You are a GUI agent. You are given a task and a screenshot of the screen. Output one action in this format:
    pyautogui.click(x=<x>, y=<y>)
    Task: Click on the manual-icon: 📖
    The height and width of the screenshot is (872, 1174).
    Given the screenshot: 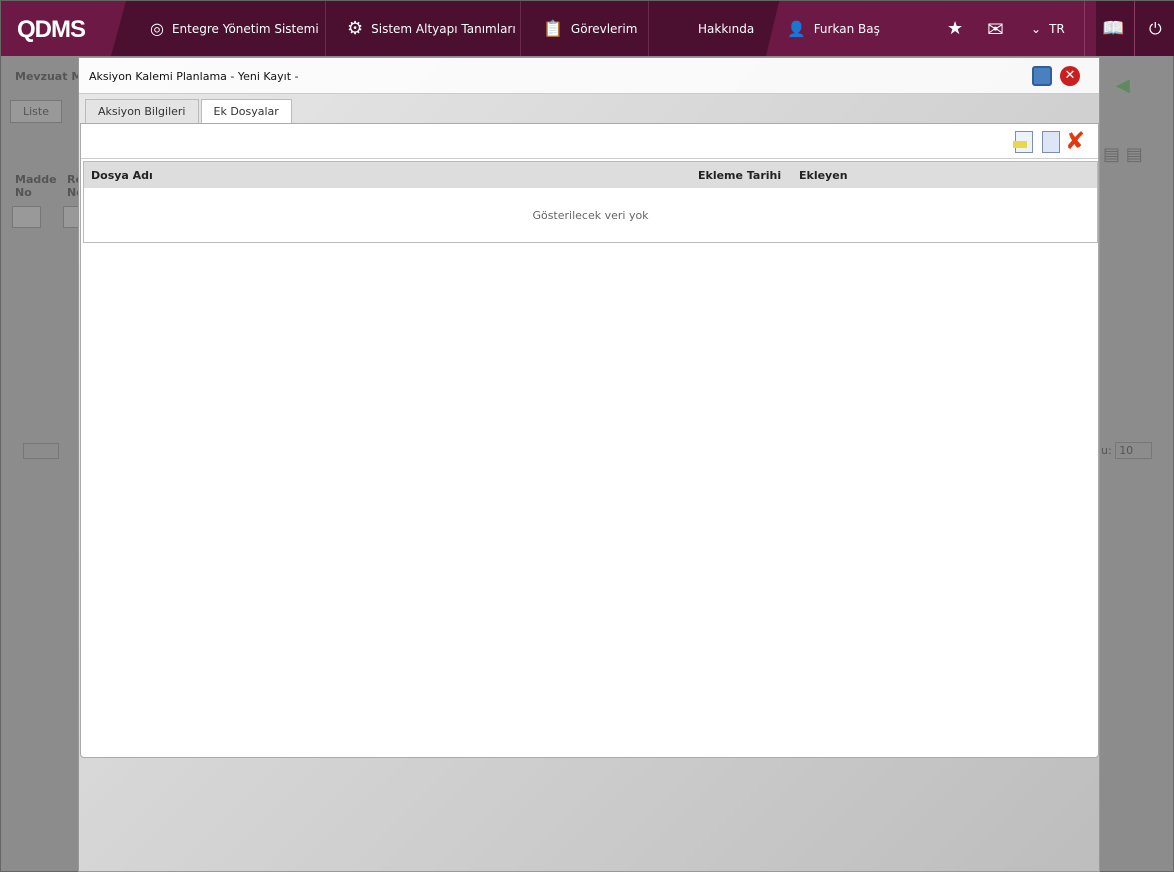 What is the action you would take?
    pyautogui.click(x=1113, y=28)
    